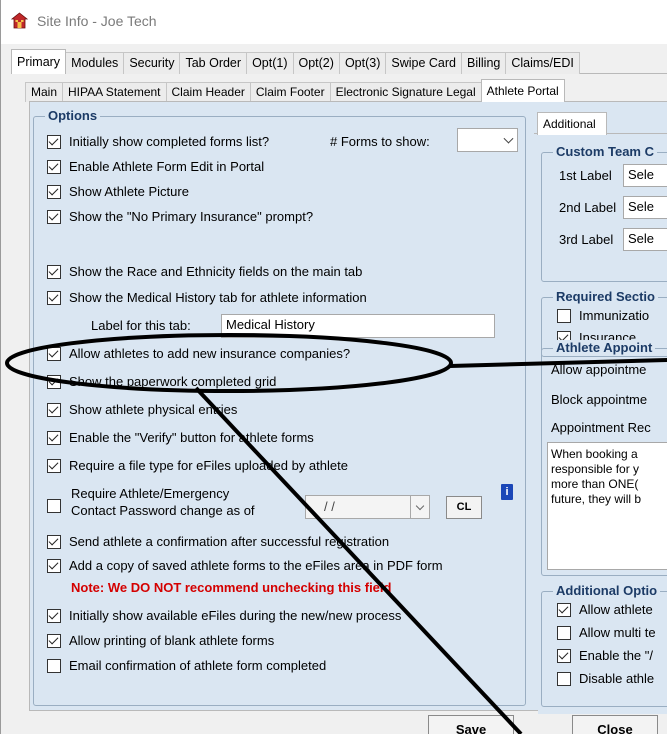 The image size is (667, 734). I want to click on tab-hipaa-statement: HIPAA Statement, so click(114, 92).